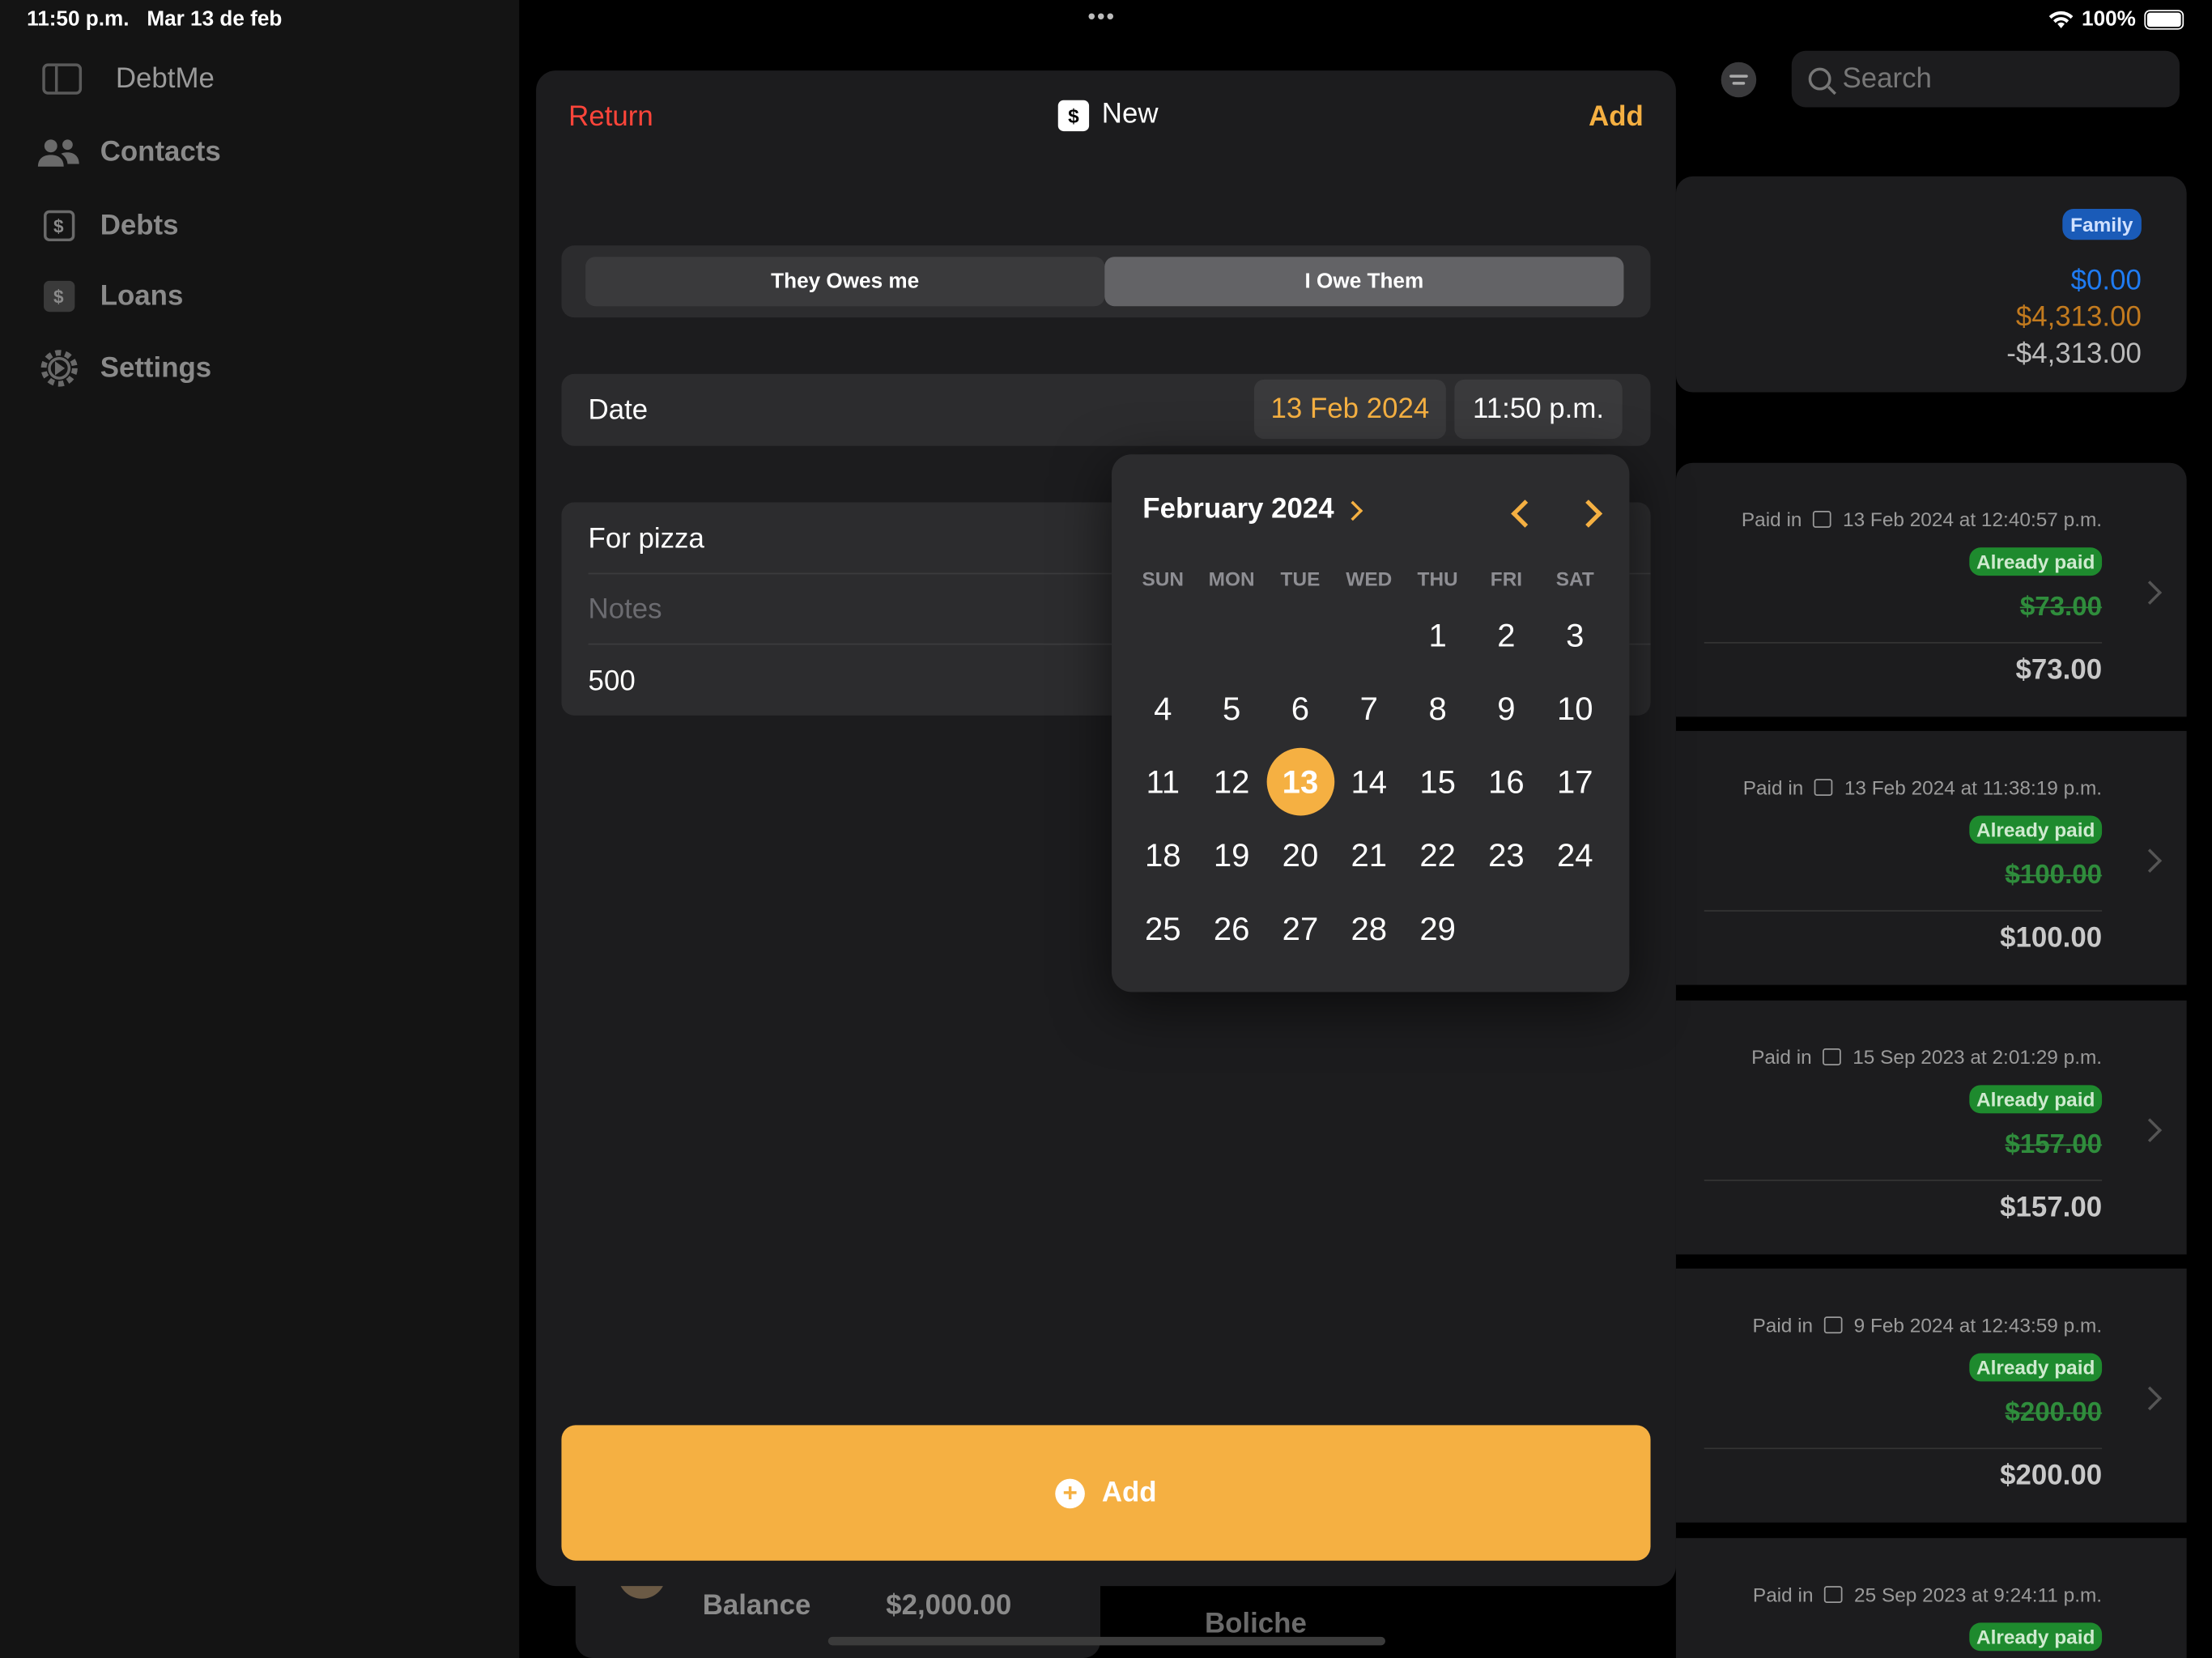  Describe the element at coordinates (1369, 929) in the screenshot. I see `calendar-day: 28` at that location.